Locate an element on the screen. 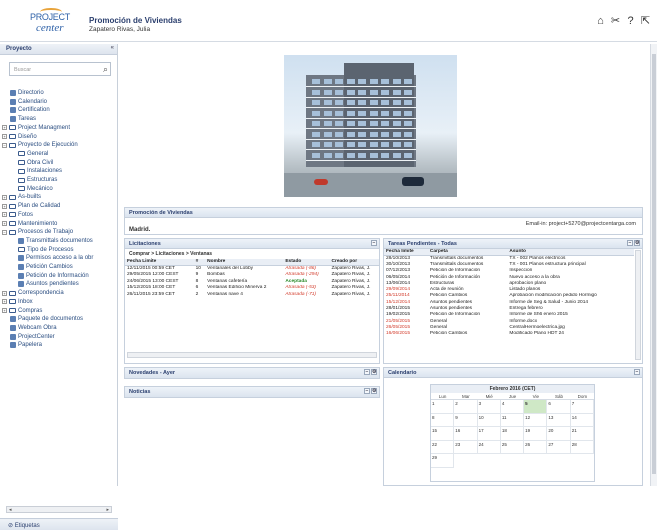 Image resolution: width=657 pixels, height=530 pixels. sidebar-item: Permisos acceso a la obr is located at coordinates (55, 258).